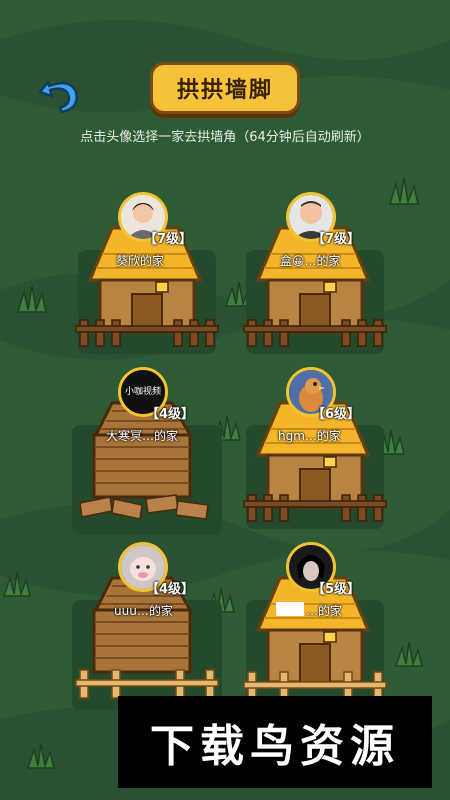 The height and width of the screenshot is (800, 450). I want to click on house-owner-name: 盒😀…的家, so click(310, 261).